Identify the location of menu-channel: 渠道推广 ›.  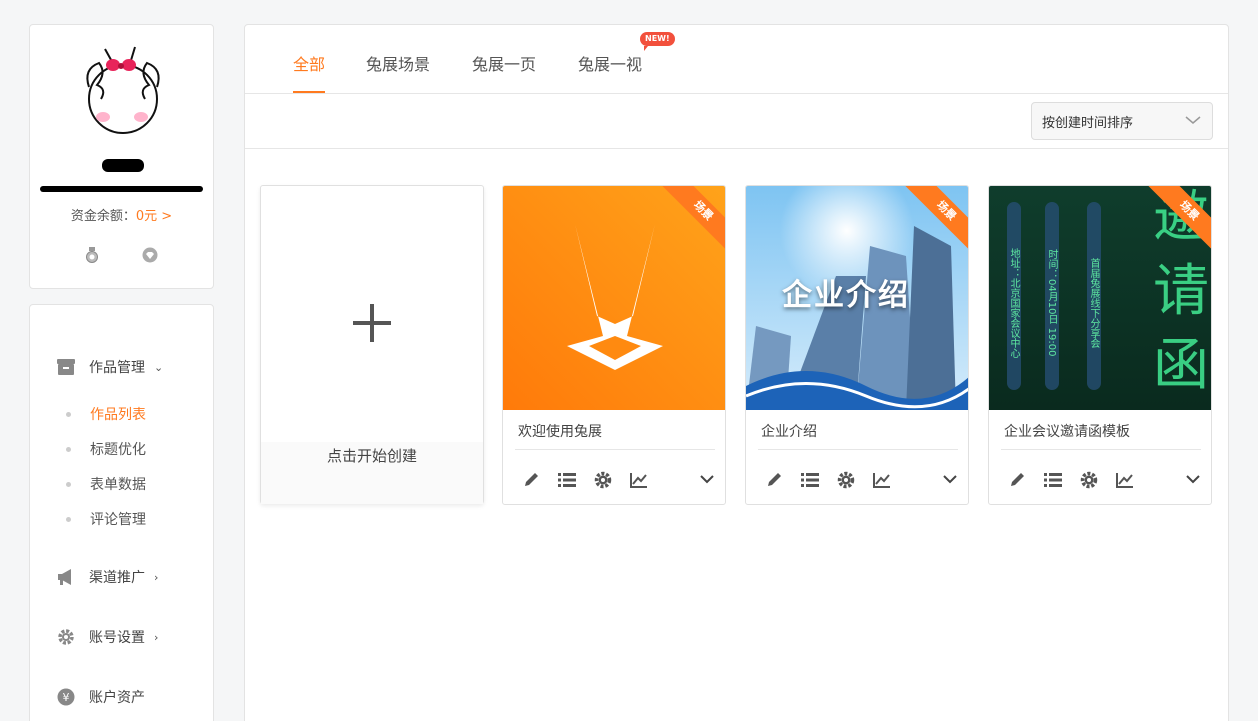
(107, 577).